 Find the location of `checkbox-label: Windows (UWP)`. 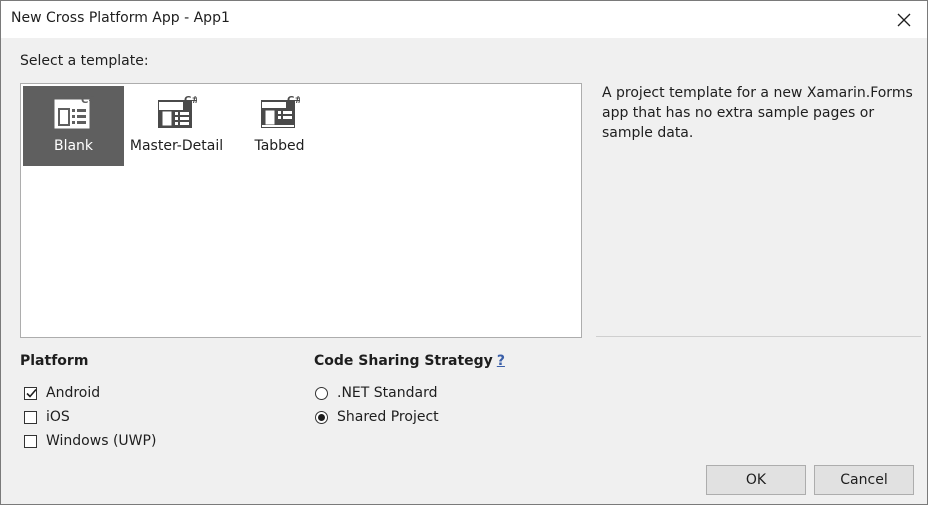

checkbox-label: Windows (UWP) is located at coordinates (101, 441).